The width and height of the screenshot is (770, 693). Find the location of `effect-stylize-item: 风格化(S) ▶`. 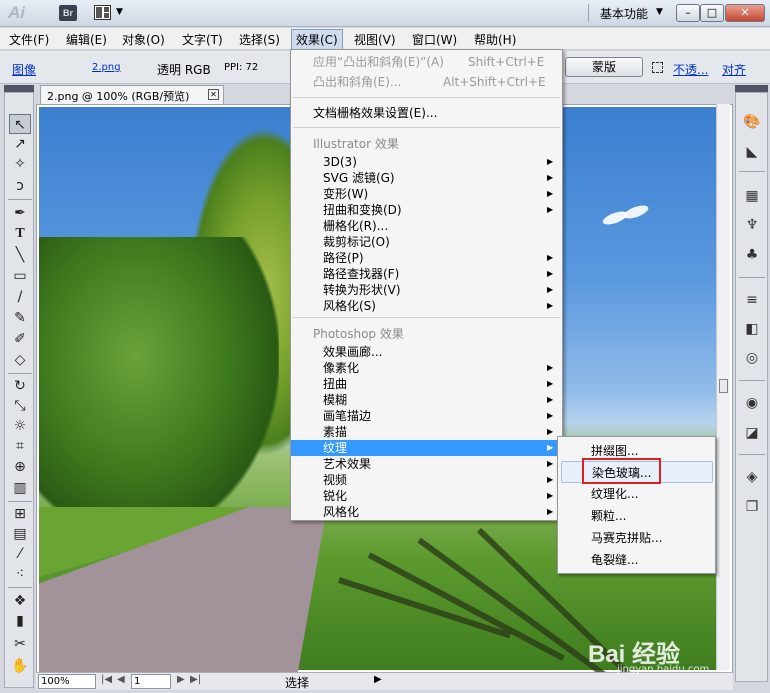

effect-stylize-item: 风格化(S) ▶ is located at coordinates (426, 306).